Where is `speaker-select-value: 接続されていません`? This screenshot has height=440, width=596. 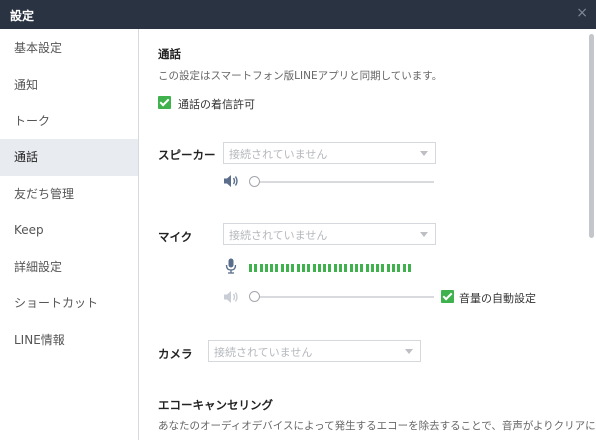 speaker-select-value: 接続されていません is located at coordinates (278, 154).